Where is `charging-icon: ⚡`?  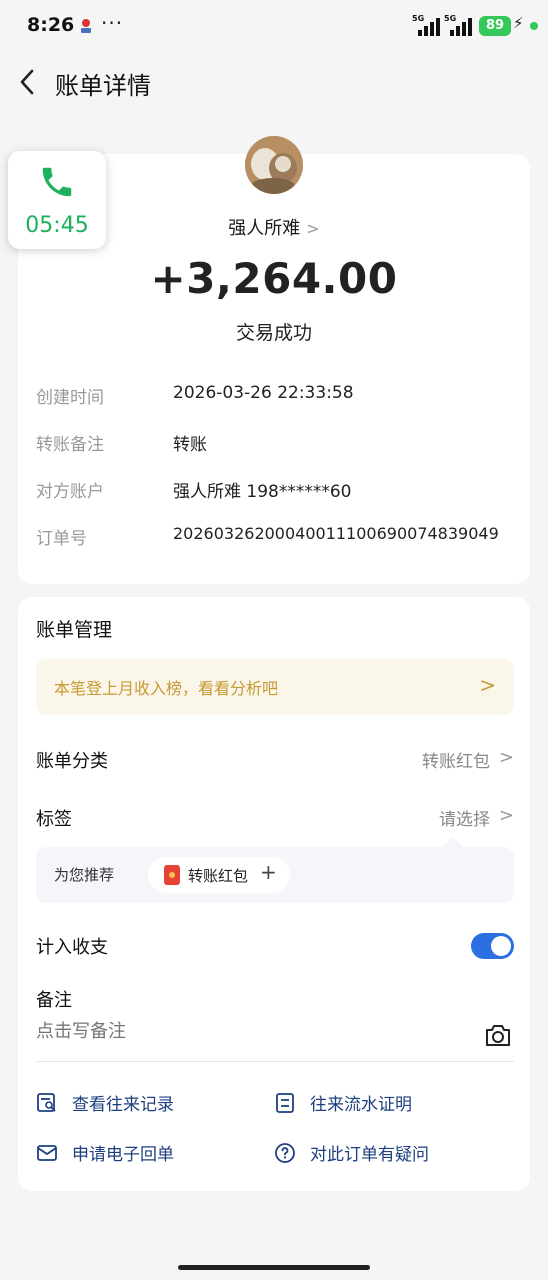
charging-icon: ⚡ is located at coordinates (518, 23).